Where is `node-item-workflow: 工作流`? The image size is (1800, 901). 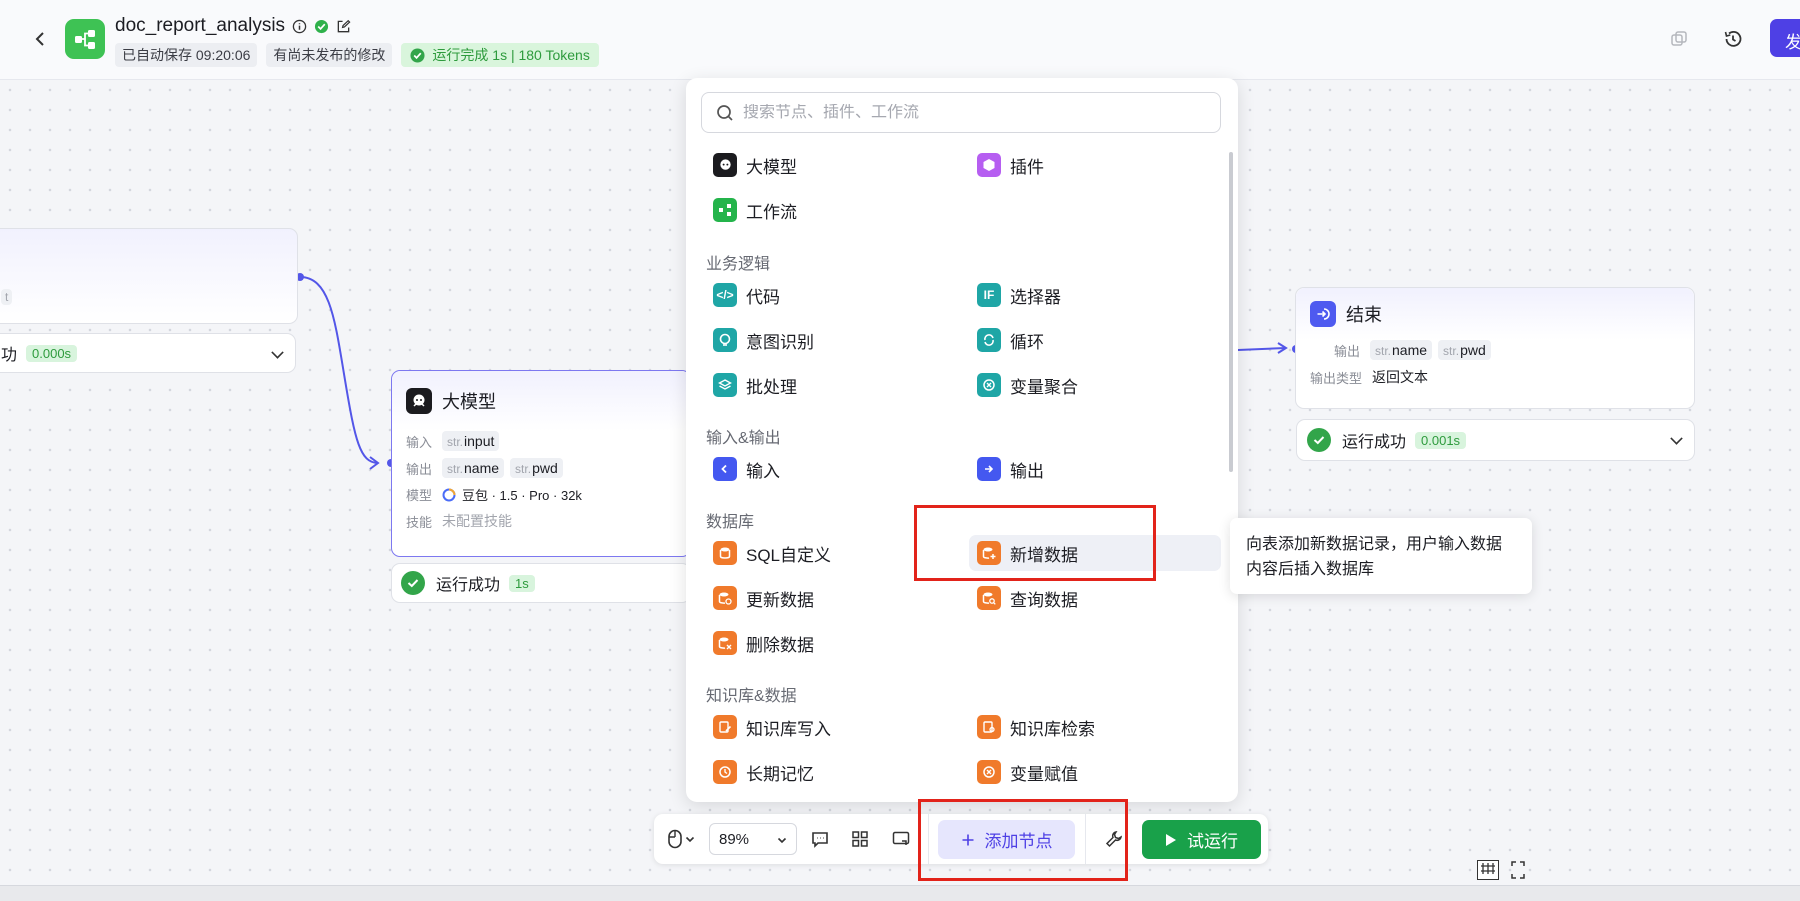
node-item-workflow: 工作流 is located at coordinates (831, 210).